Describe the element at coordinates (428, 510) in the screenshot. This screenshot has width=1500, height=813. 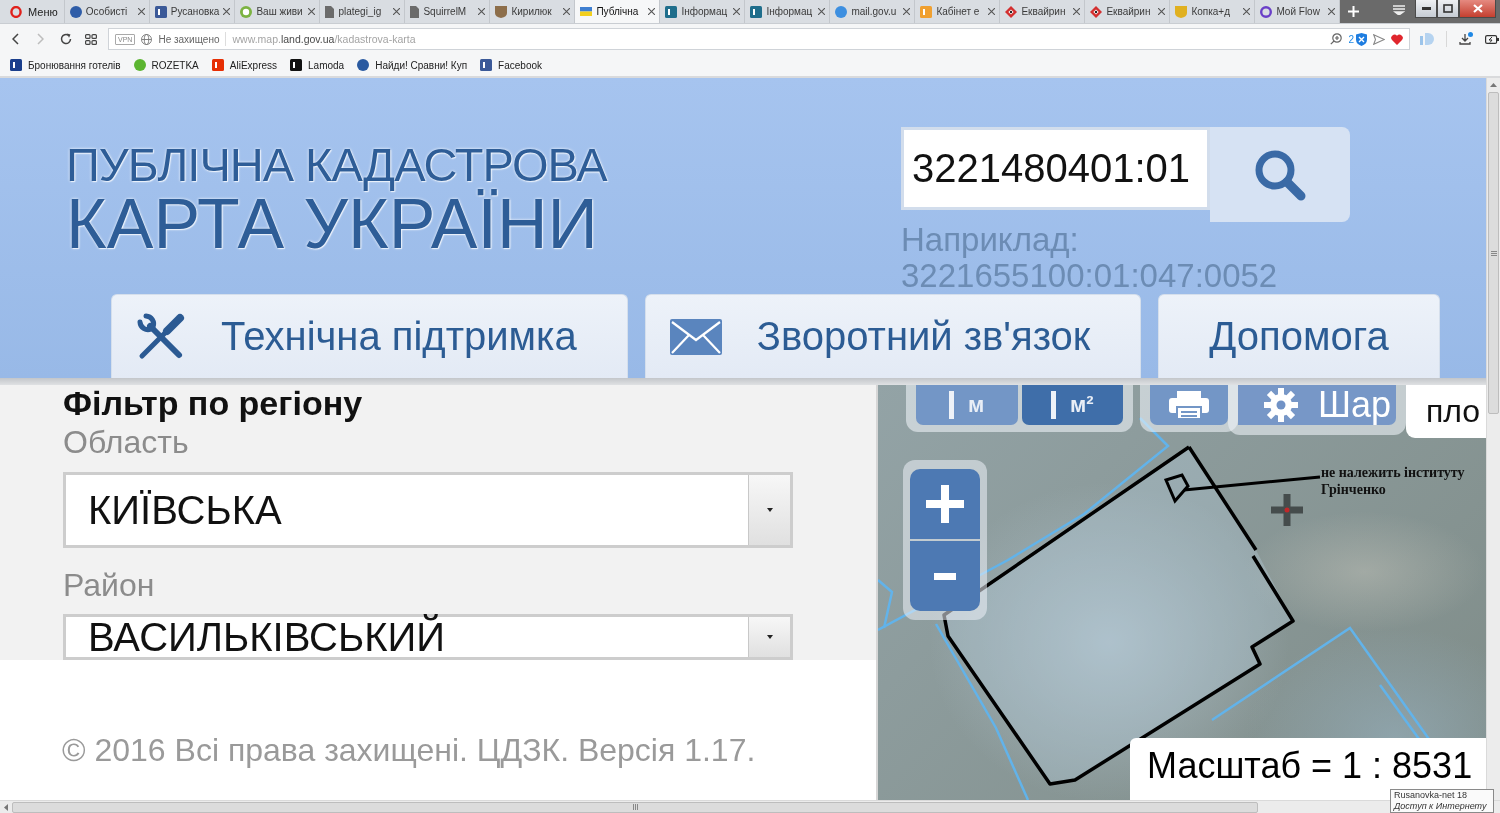
I see `region-select: КИЇВСЬКА` at that location.